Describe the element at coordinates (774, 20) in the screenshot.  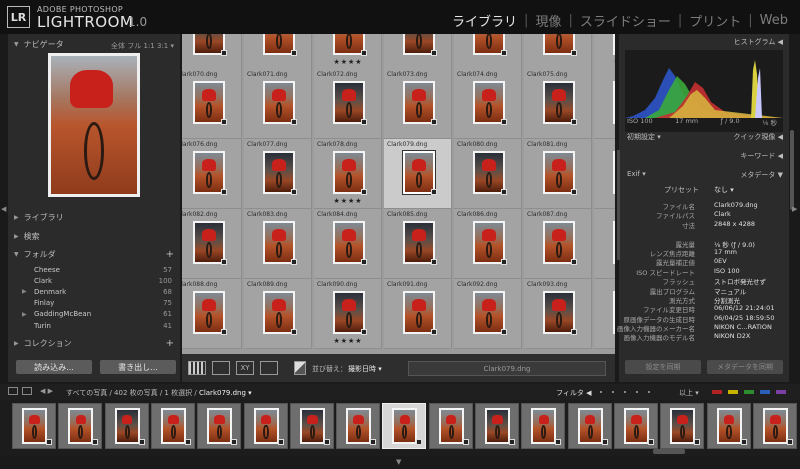
I see `module-web: Web` at that location.